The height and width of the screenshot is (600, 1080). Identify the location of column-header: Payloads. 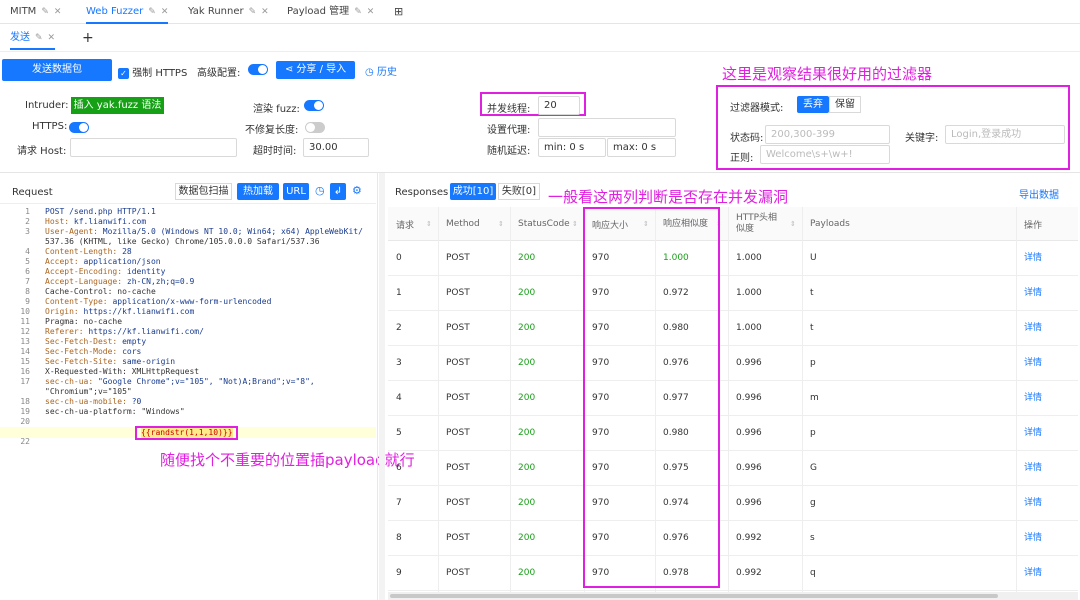
(830, 224).